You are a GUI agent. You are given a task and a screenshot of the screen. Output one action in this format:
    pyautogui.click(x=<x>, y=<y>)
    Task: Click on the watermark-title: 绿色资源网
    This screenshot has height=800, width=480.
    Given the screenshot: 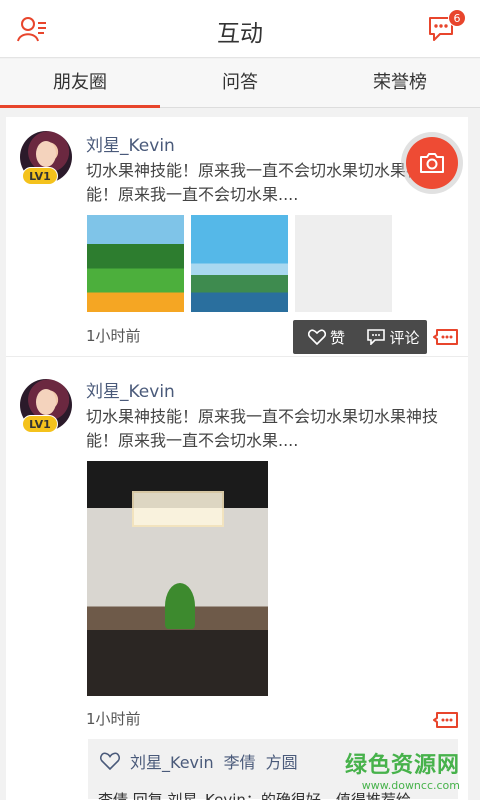 What is the action you would take?
    pyautogui.click(x=402, y=765)
    